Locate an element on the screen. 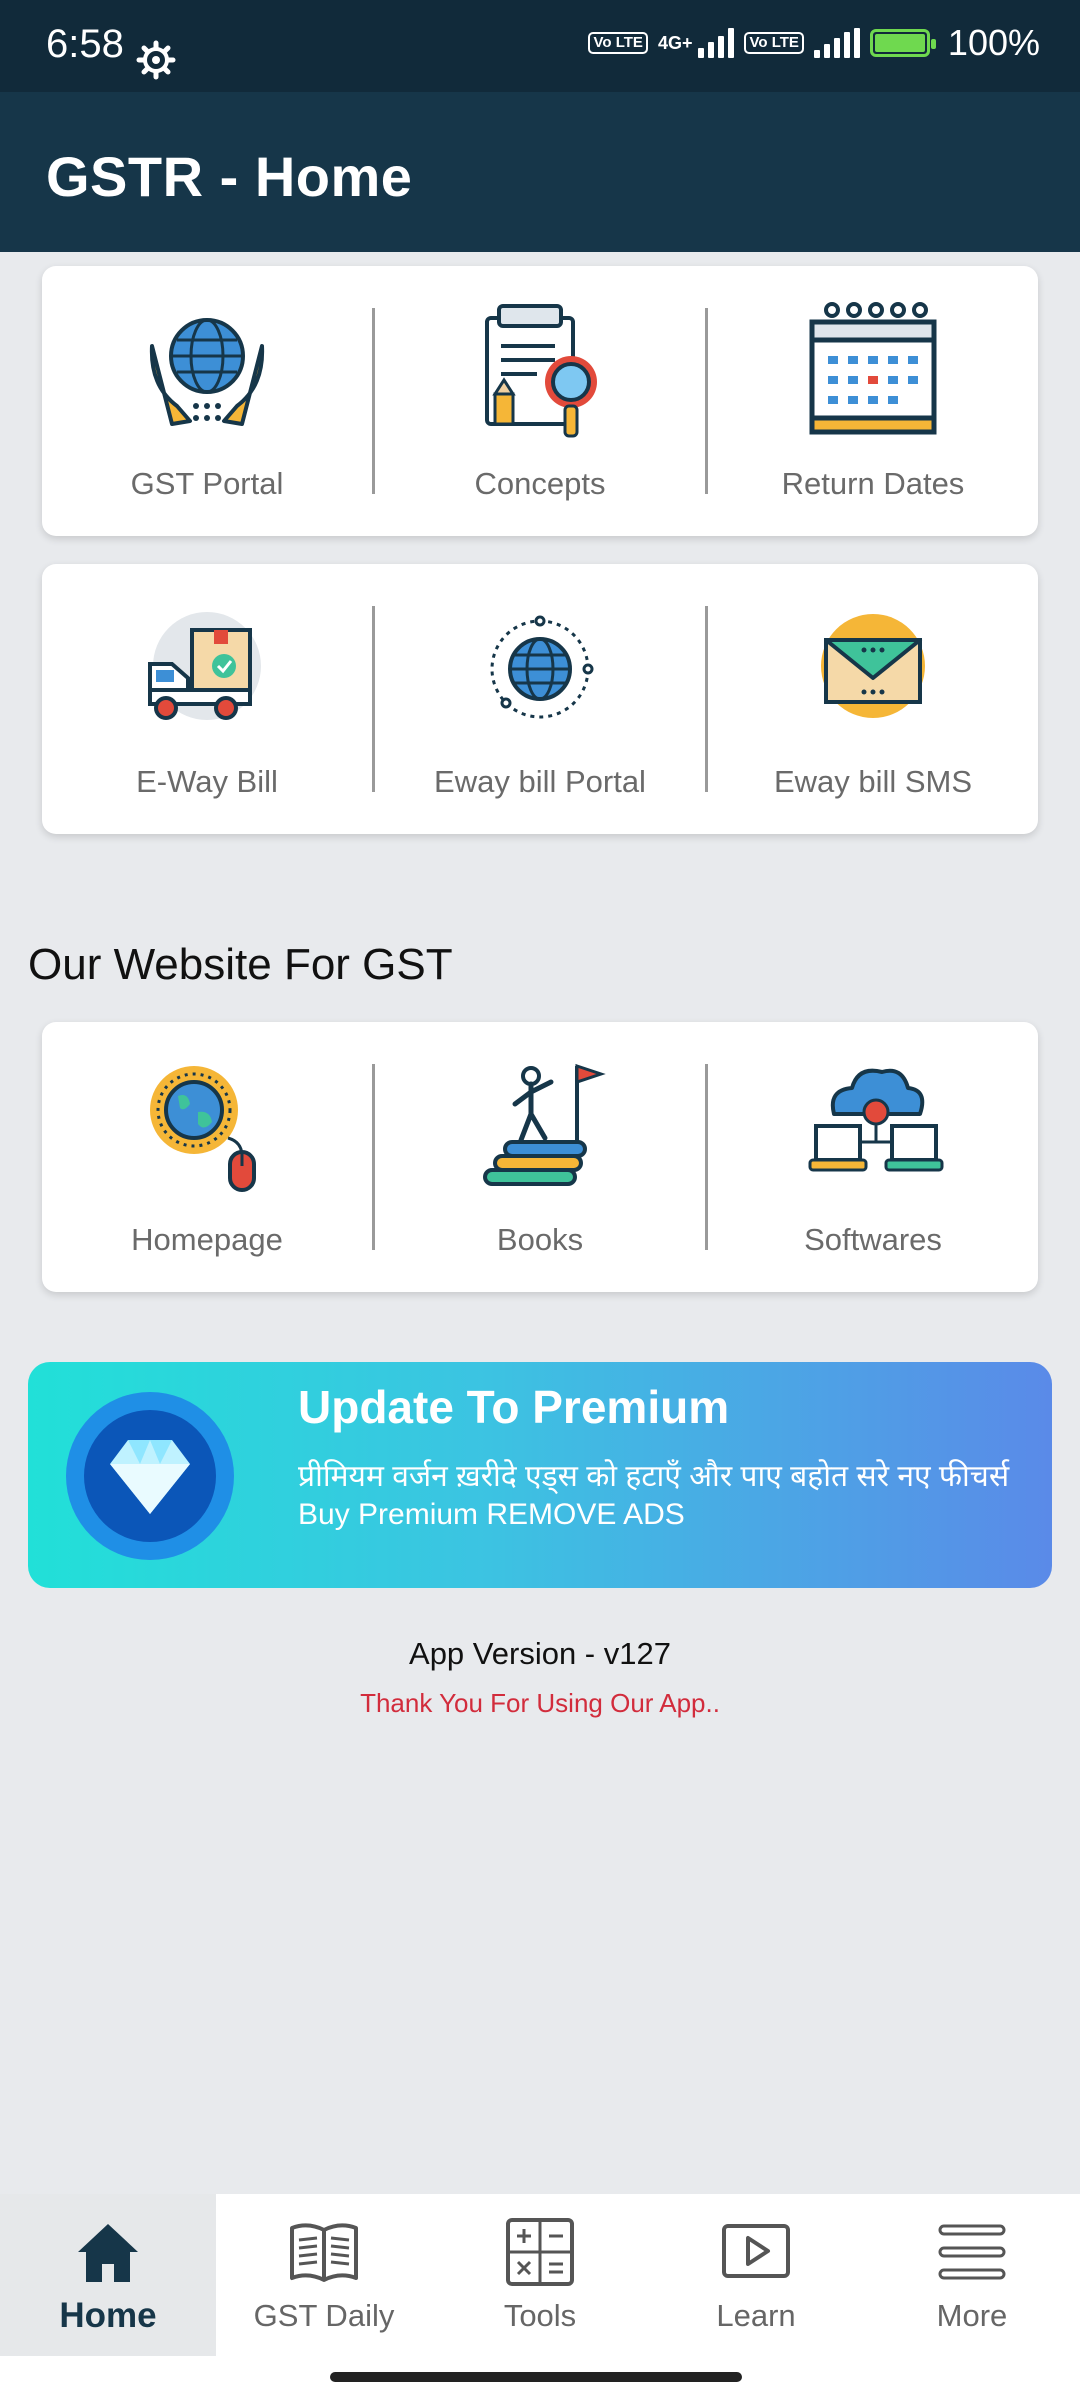 The width and height of the screenshot is (1080, 2400). signal-icon is located at coordinates (716, 43).